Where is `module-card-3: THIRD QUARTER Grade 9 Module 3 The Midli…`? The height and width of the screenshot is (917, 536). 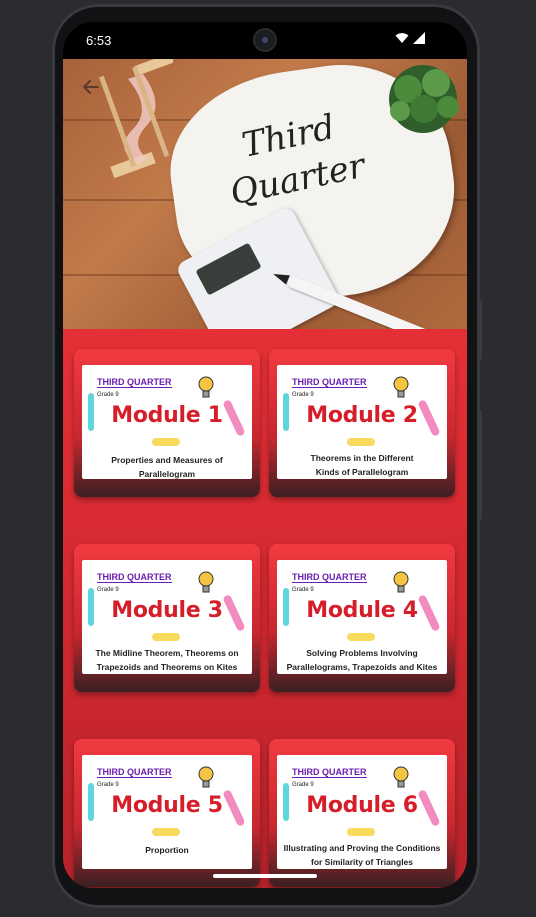 module-card-3: THIRD QUARTER Grade 9 Module 3 The Midli… is located at coordinates (167, 618).